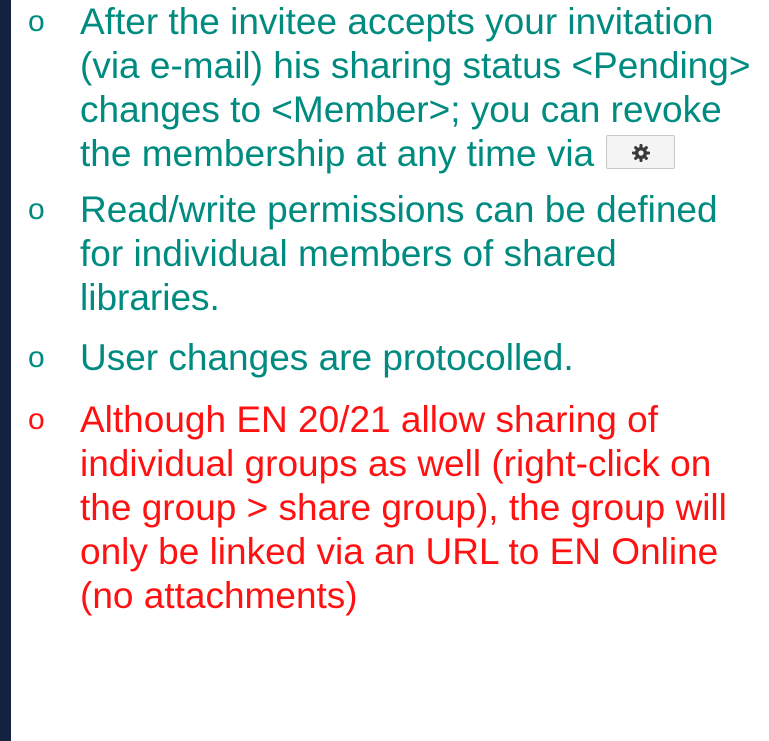  What do you see at coordinates (5, 370) in the screenshot?
I see `slide-side-bar` at bounding box center [5, 370].